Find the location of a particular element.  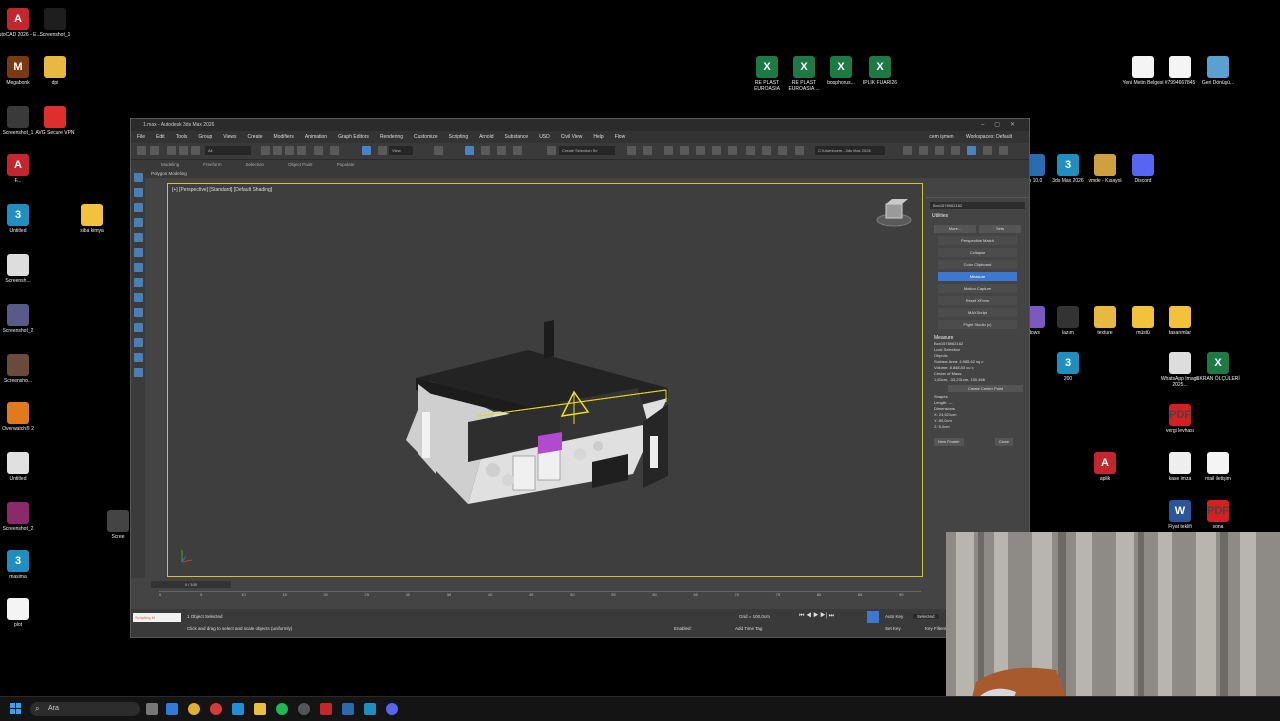

menu-arnold: Arnold is located at coordinates (486, 137).